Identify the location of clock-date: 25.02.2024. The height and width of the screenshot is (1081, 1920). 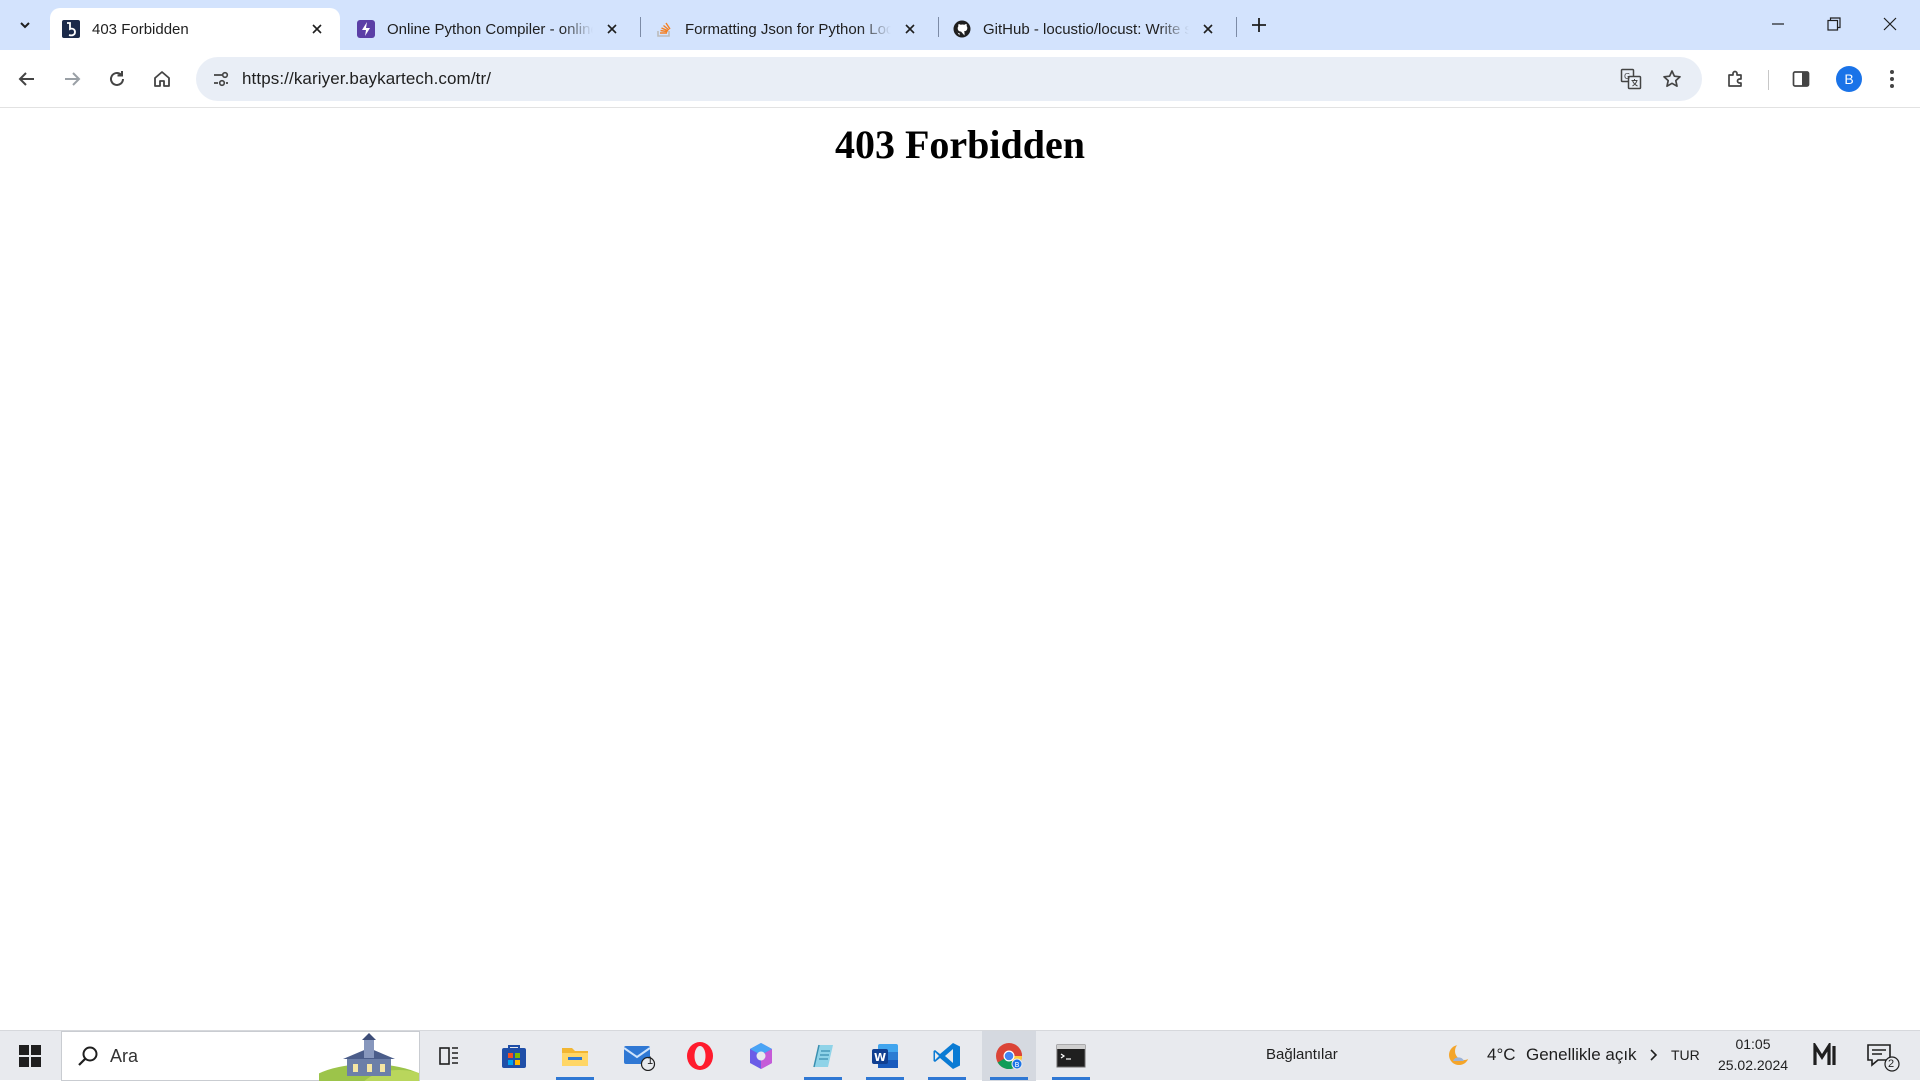
(1753, 1065).